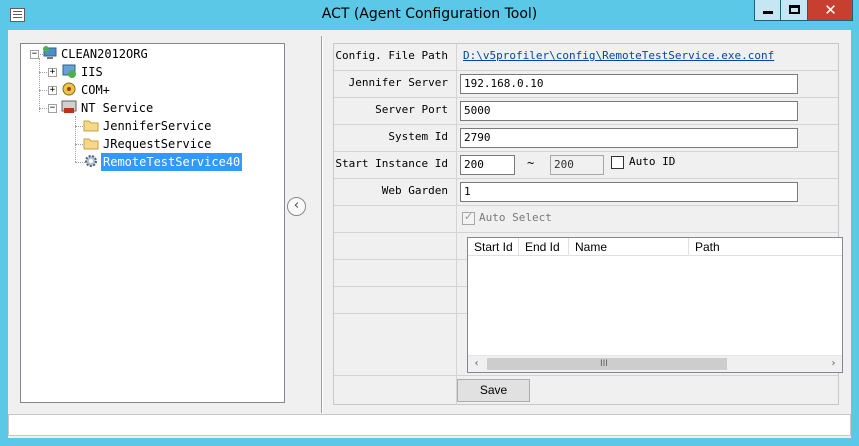 Image resolution: width=859 pixels, height=446 pixels. What do you see at coordinates (69, 107) in the screenshot?
I see `service-icon` at bounding box center [69, 107].